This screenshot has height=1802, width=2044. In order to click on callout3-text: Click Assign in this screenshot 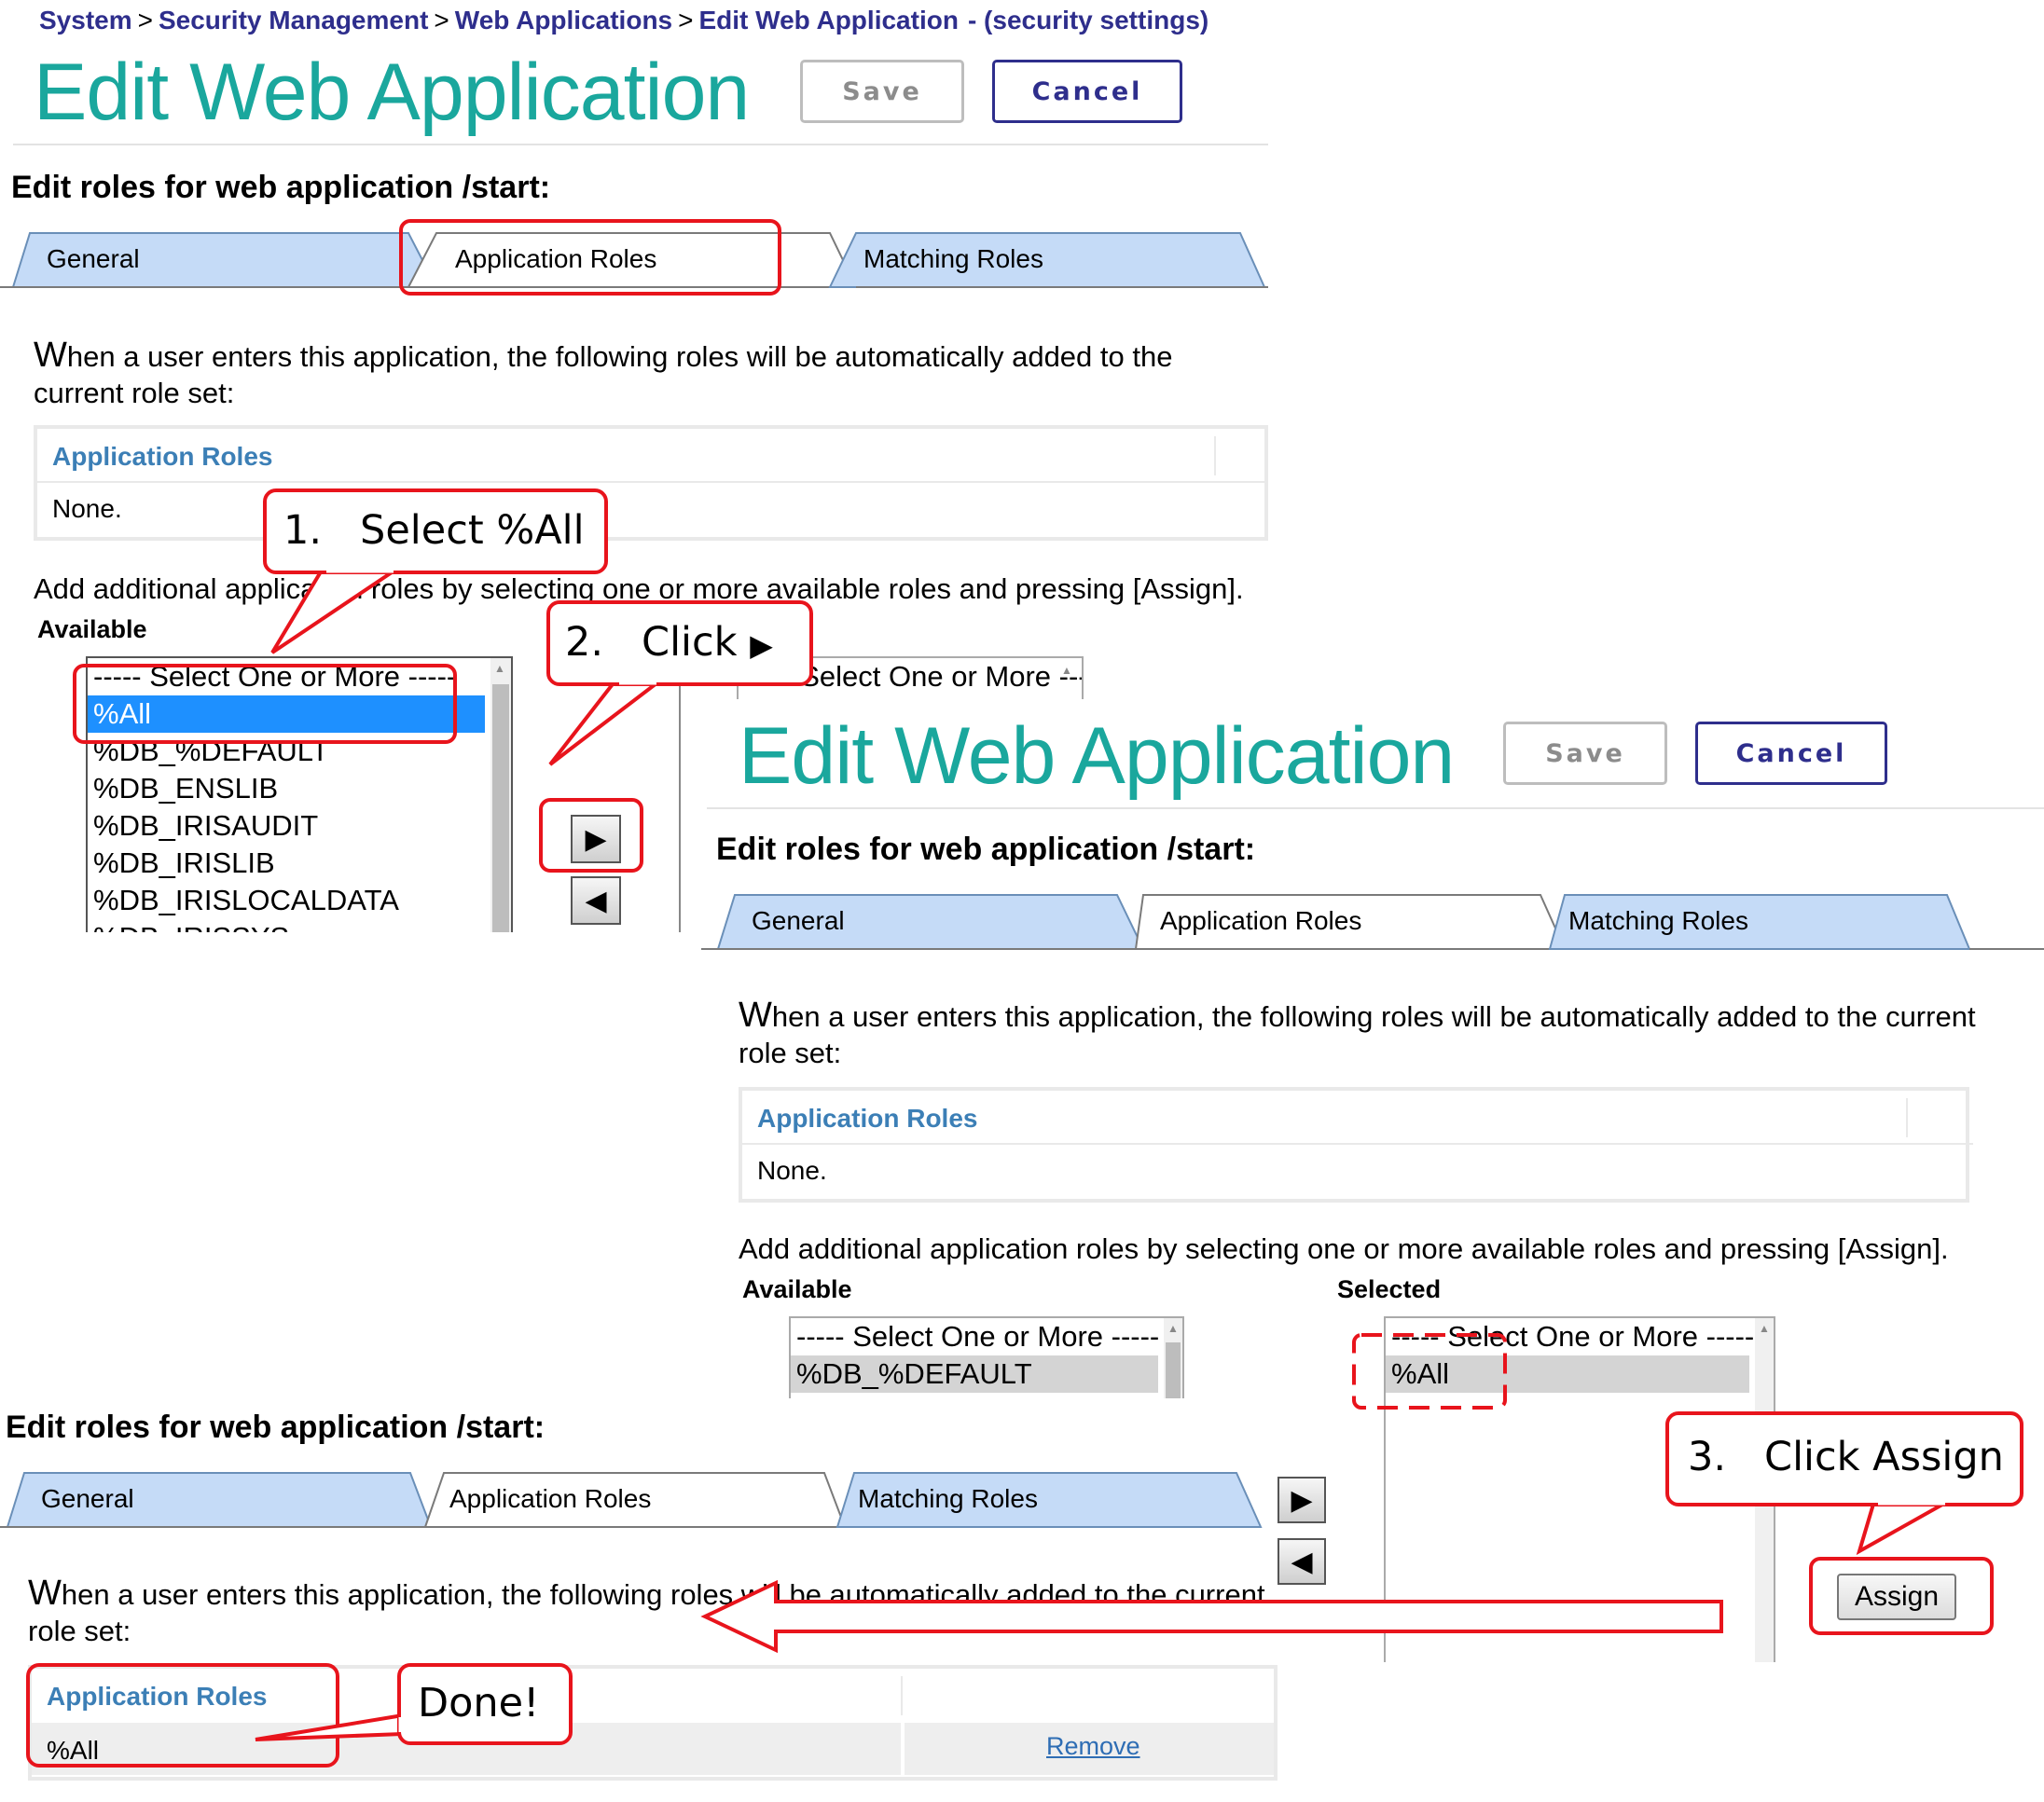, I will do `click(1884, 1457)`.